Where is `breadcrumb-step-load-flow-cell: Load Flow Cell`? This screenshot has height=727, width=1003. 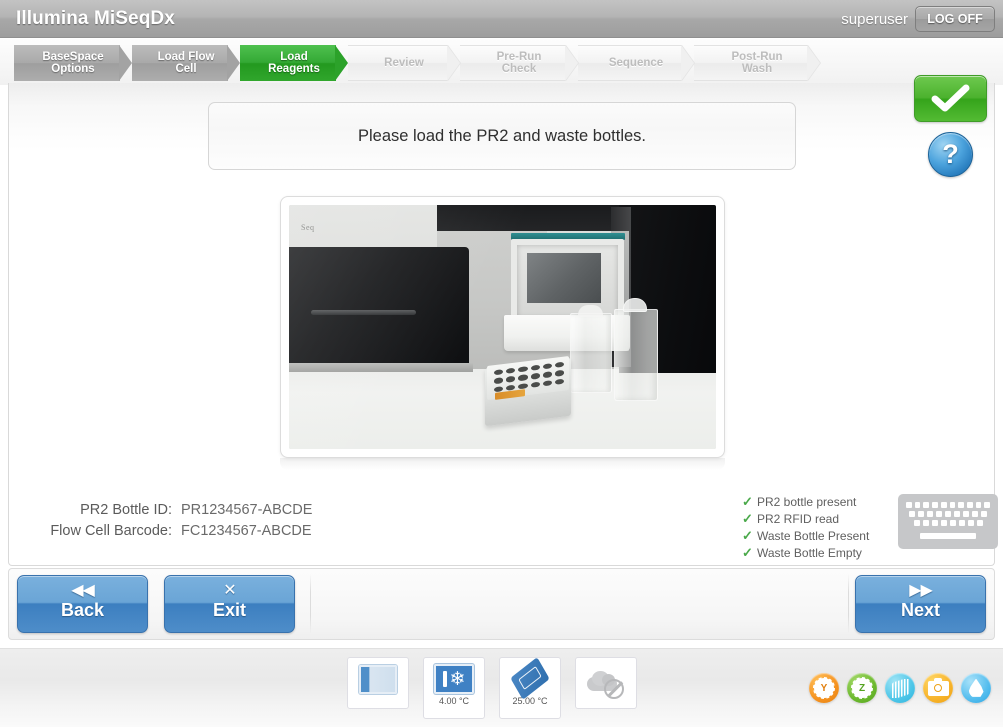
breadcrumb-step-load-flow-cell: Load Flow Cell is located at coordinates (186, 63).